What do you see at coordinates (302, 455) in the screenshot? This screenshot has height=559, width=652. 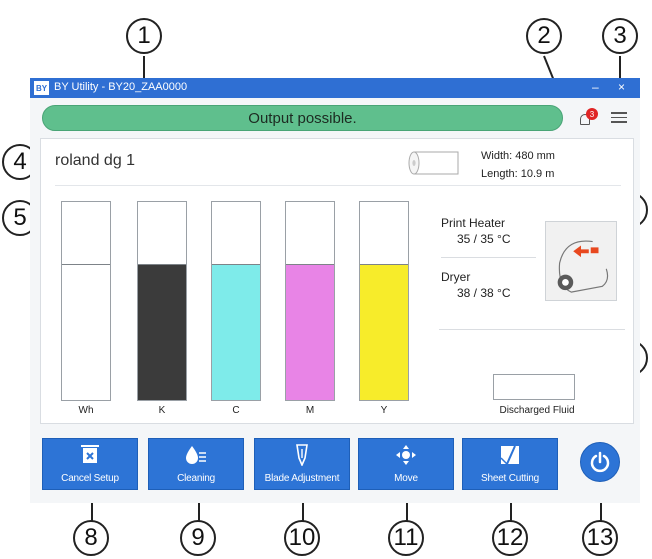 I see `blade-adjustment-icon` at bounding box center [302, 455].